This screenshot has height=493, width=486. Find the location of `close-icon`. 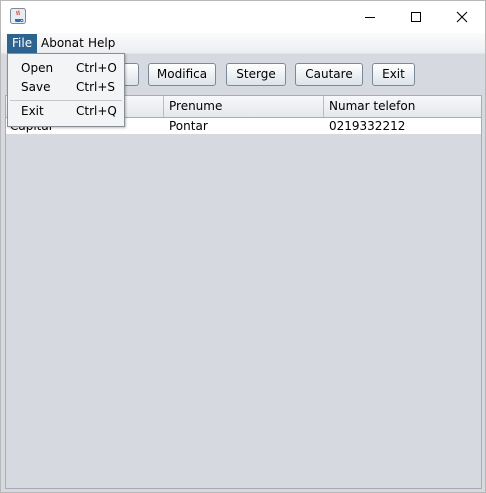

close-icon is located at coordinates (462, 16).